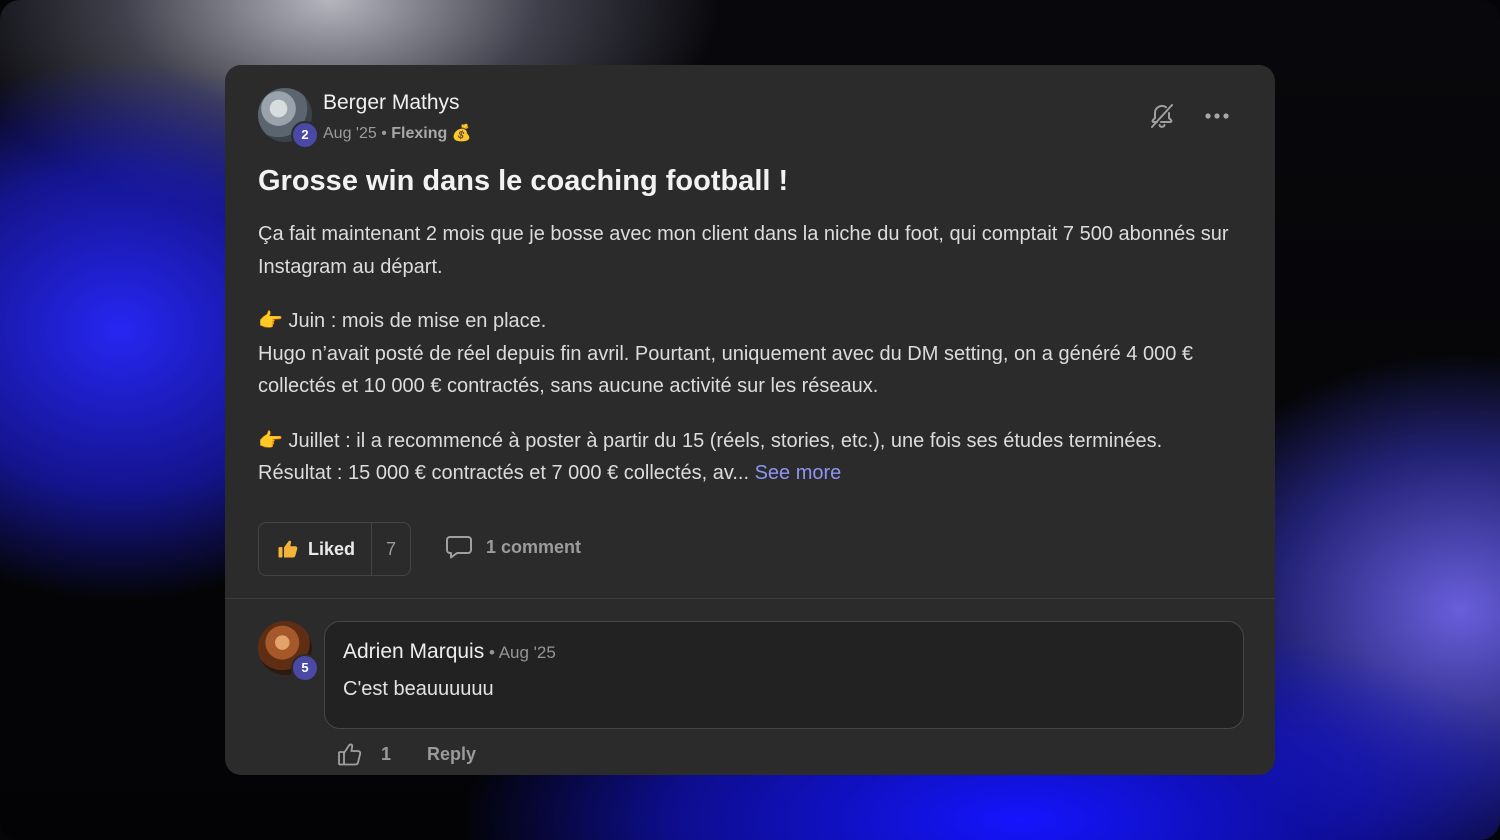 This screenshot has height=840, width=1500. I want to click on reply-button: Reply, so click(451, 754).